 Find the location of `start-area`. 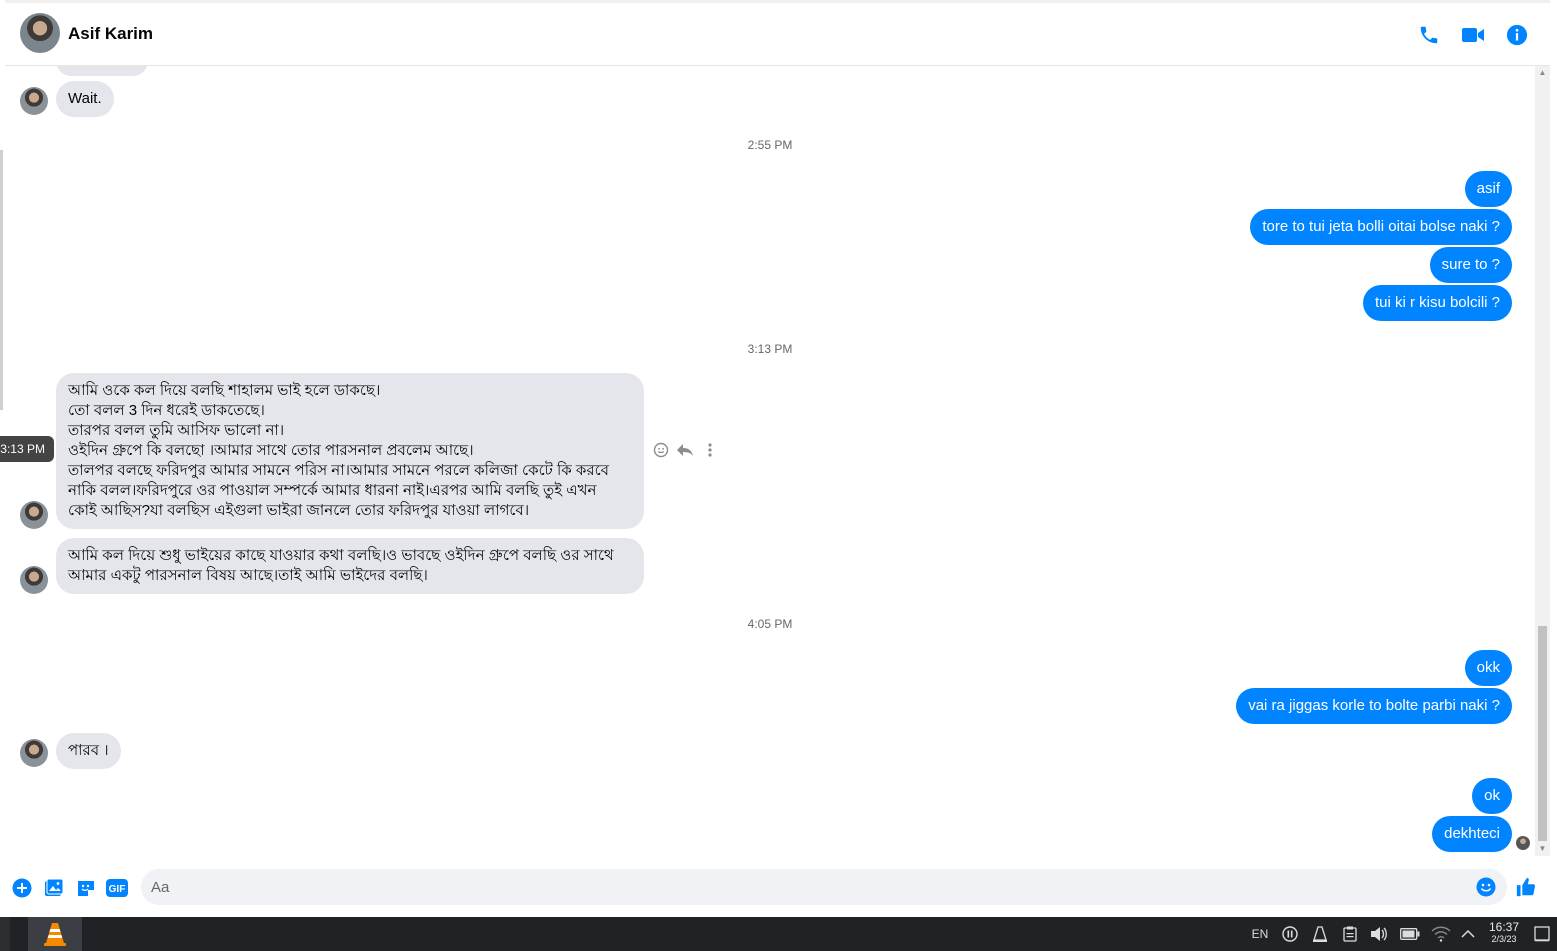

start-area is located at coordinates (5, 934).